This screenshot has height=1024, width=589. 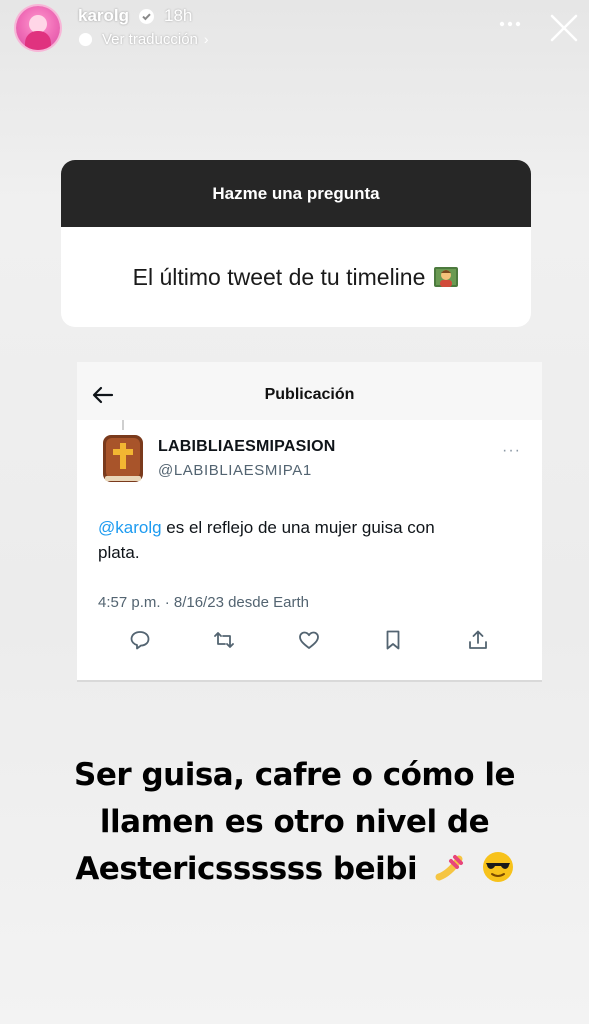 I want to click on tweet-topbar: Publicación, so click(x=309, y=391).